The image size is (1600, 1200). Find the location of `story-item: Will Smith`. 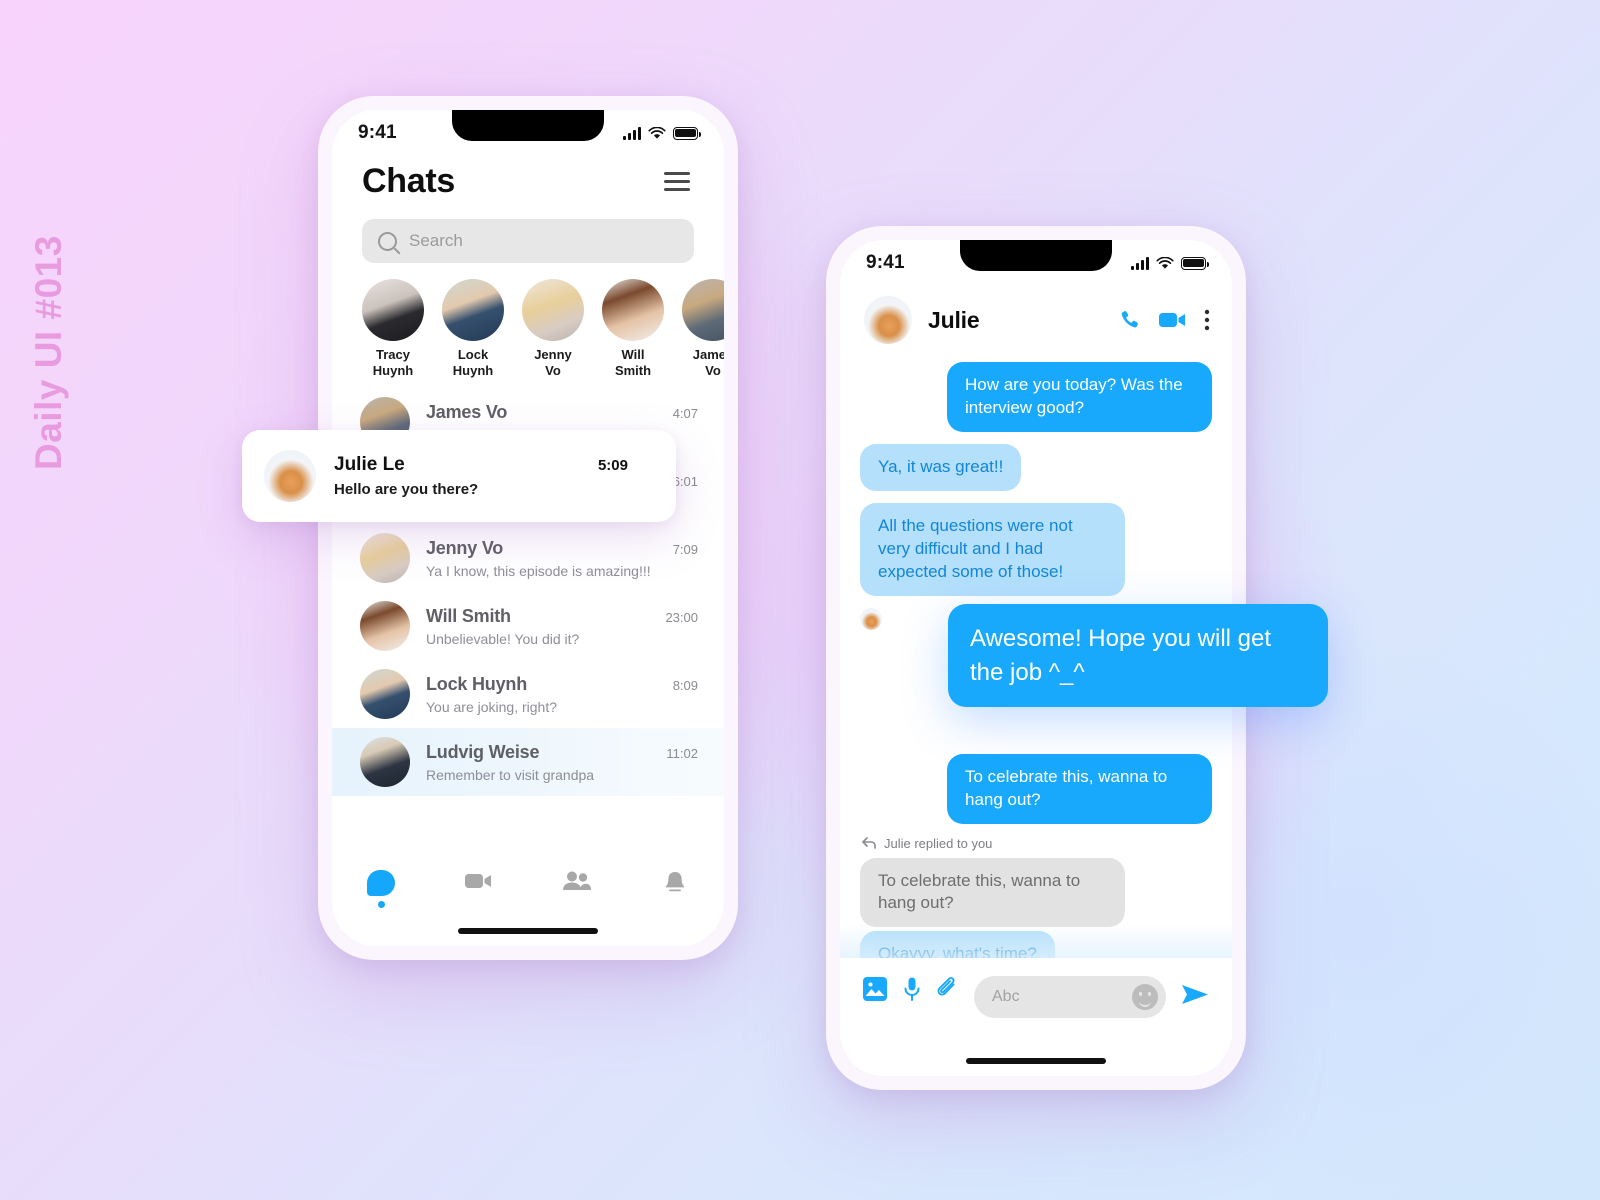

story-item: Will Smith is located at coordinates (633, 328).